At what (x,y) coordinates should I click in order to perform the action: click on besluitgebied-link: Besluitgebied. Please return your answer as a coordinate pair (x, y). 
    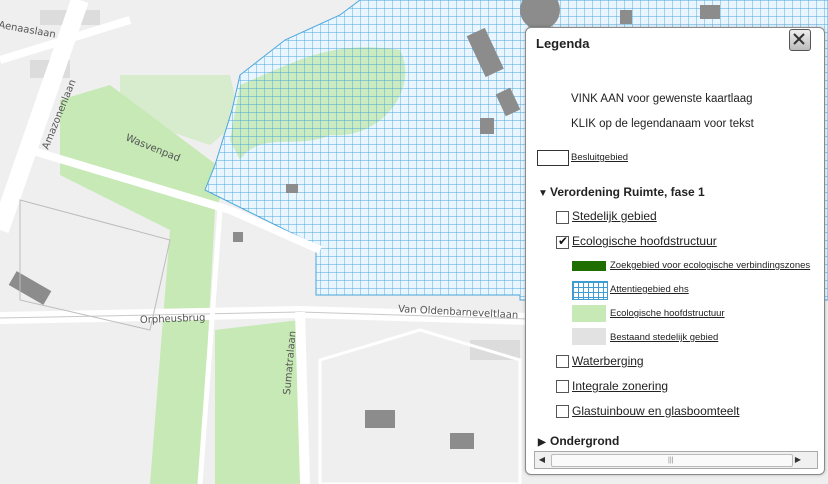
    Looking at the image, I should click on (599, 157).